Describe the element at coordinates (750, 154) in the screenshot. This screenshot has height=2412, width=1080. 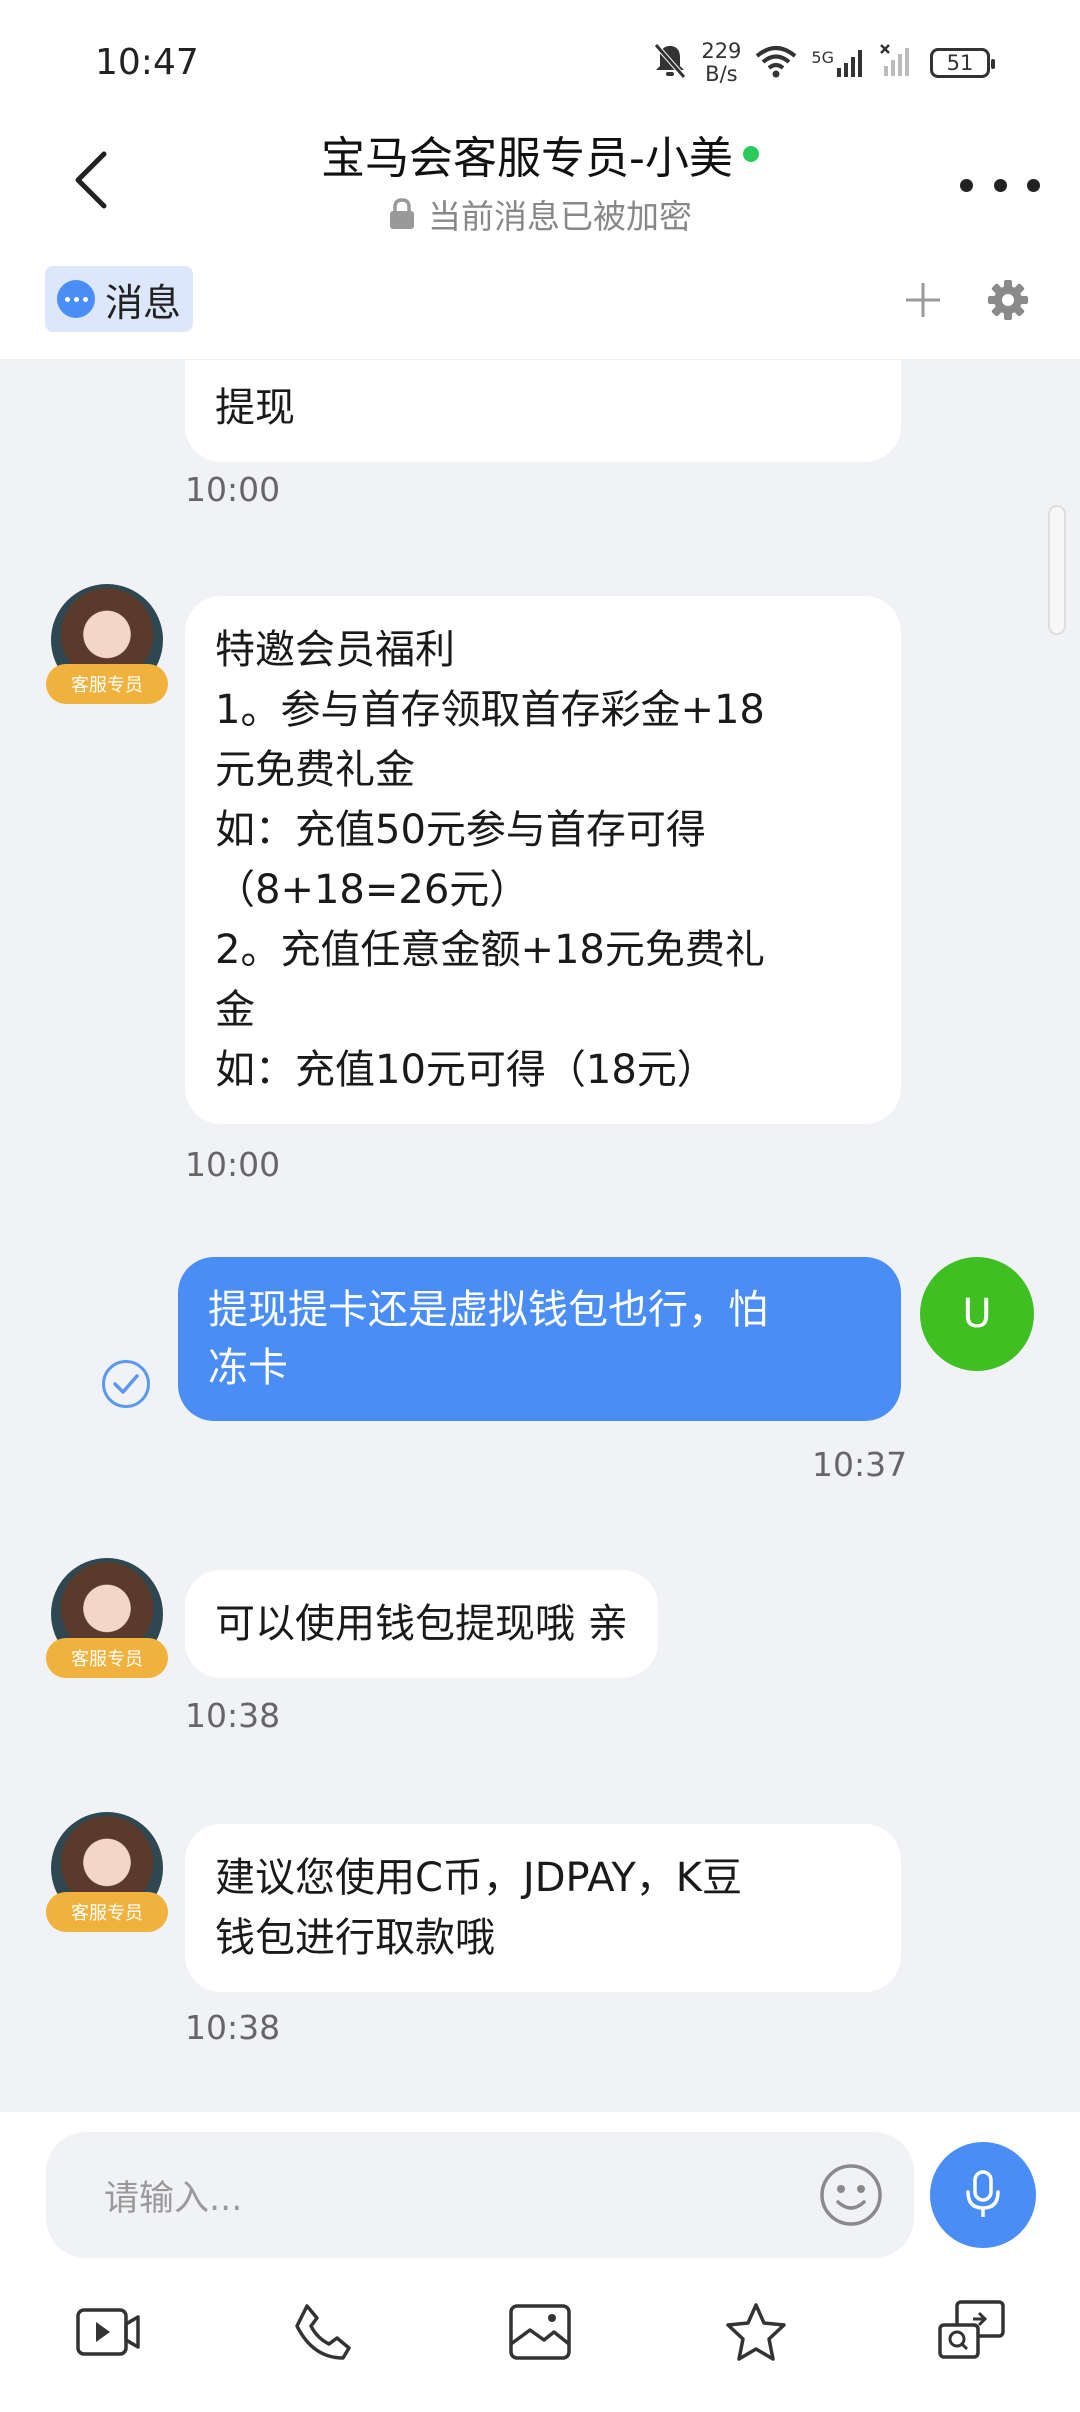
I see `online-status-dot` at that location.